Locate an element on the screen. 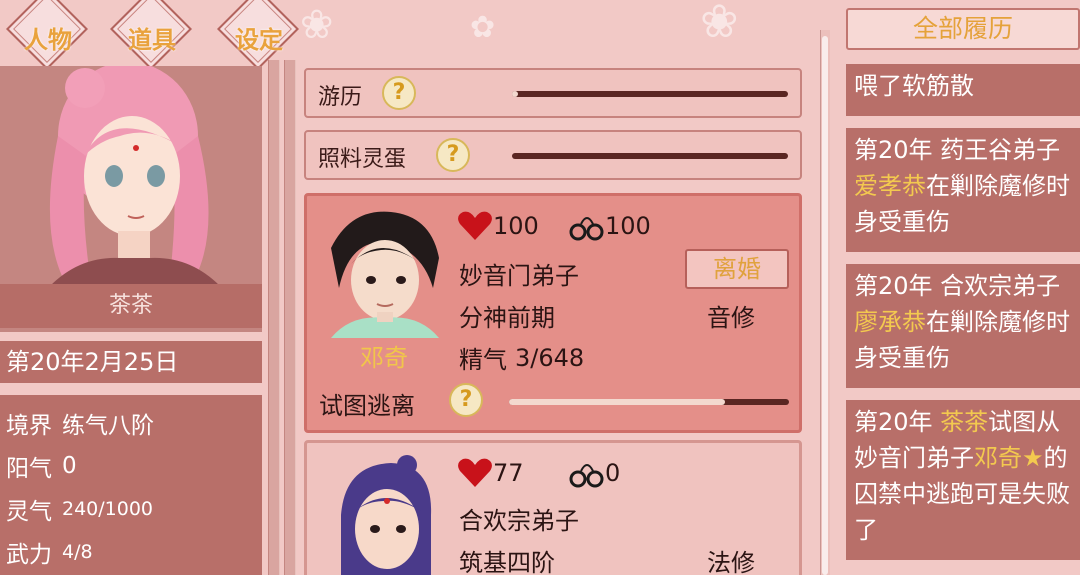  affection-value: 100 is located at coordinates (516, 226).